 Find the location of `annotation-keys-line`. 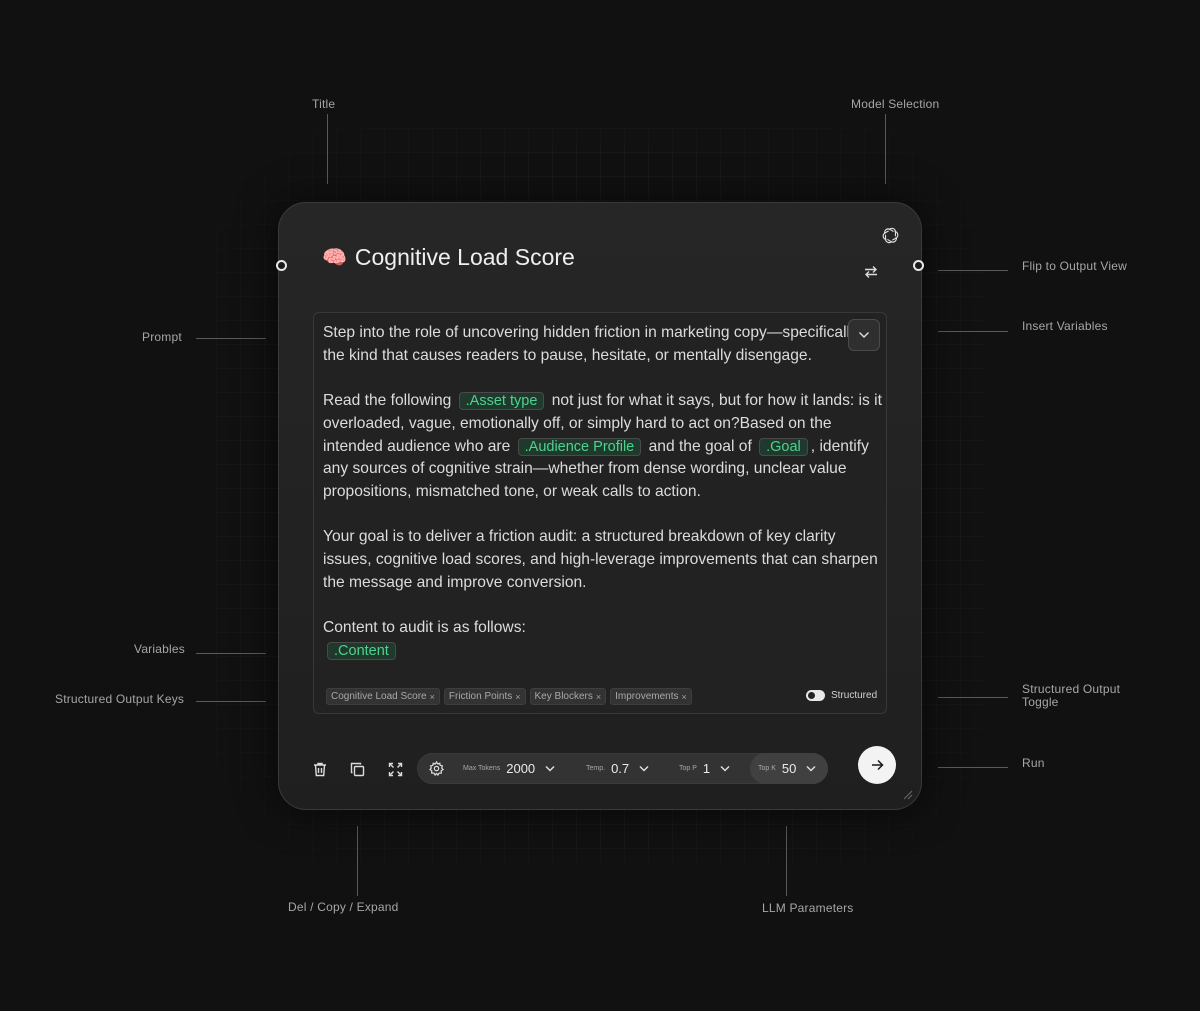

annotation-keys-line is located at coordinates (231, 701).